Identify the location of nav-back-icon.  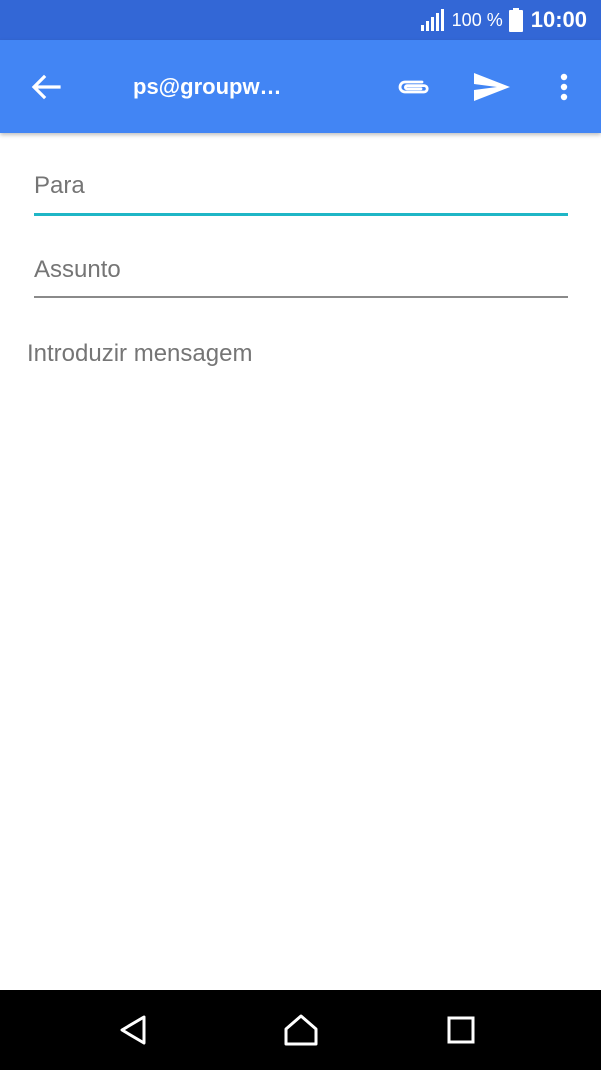
(133, 1030).